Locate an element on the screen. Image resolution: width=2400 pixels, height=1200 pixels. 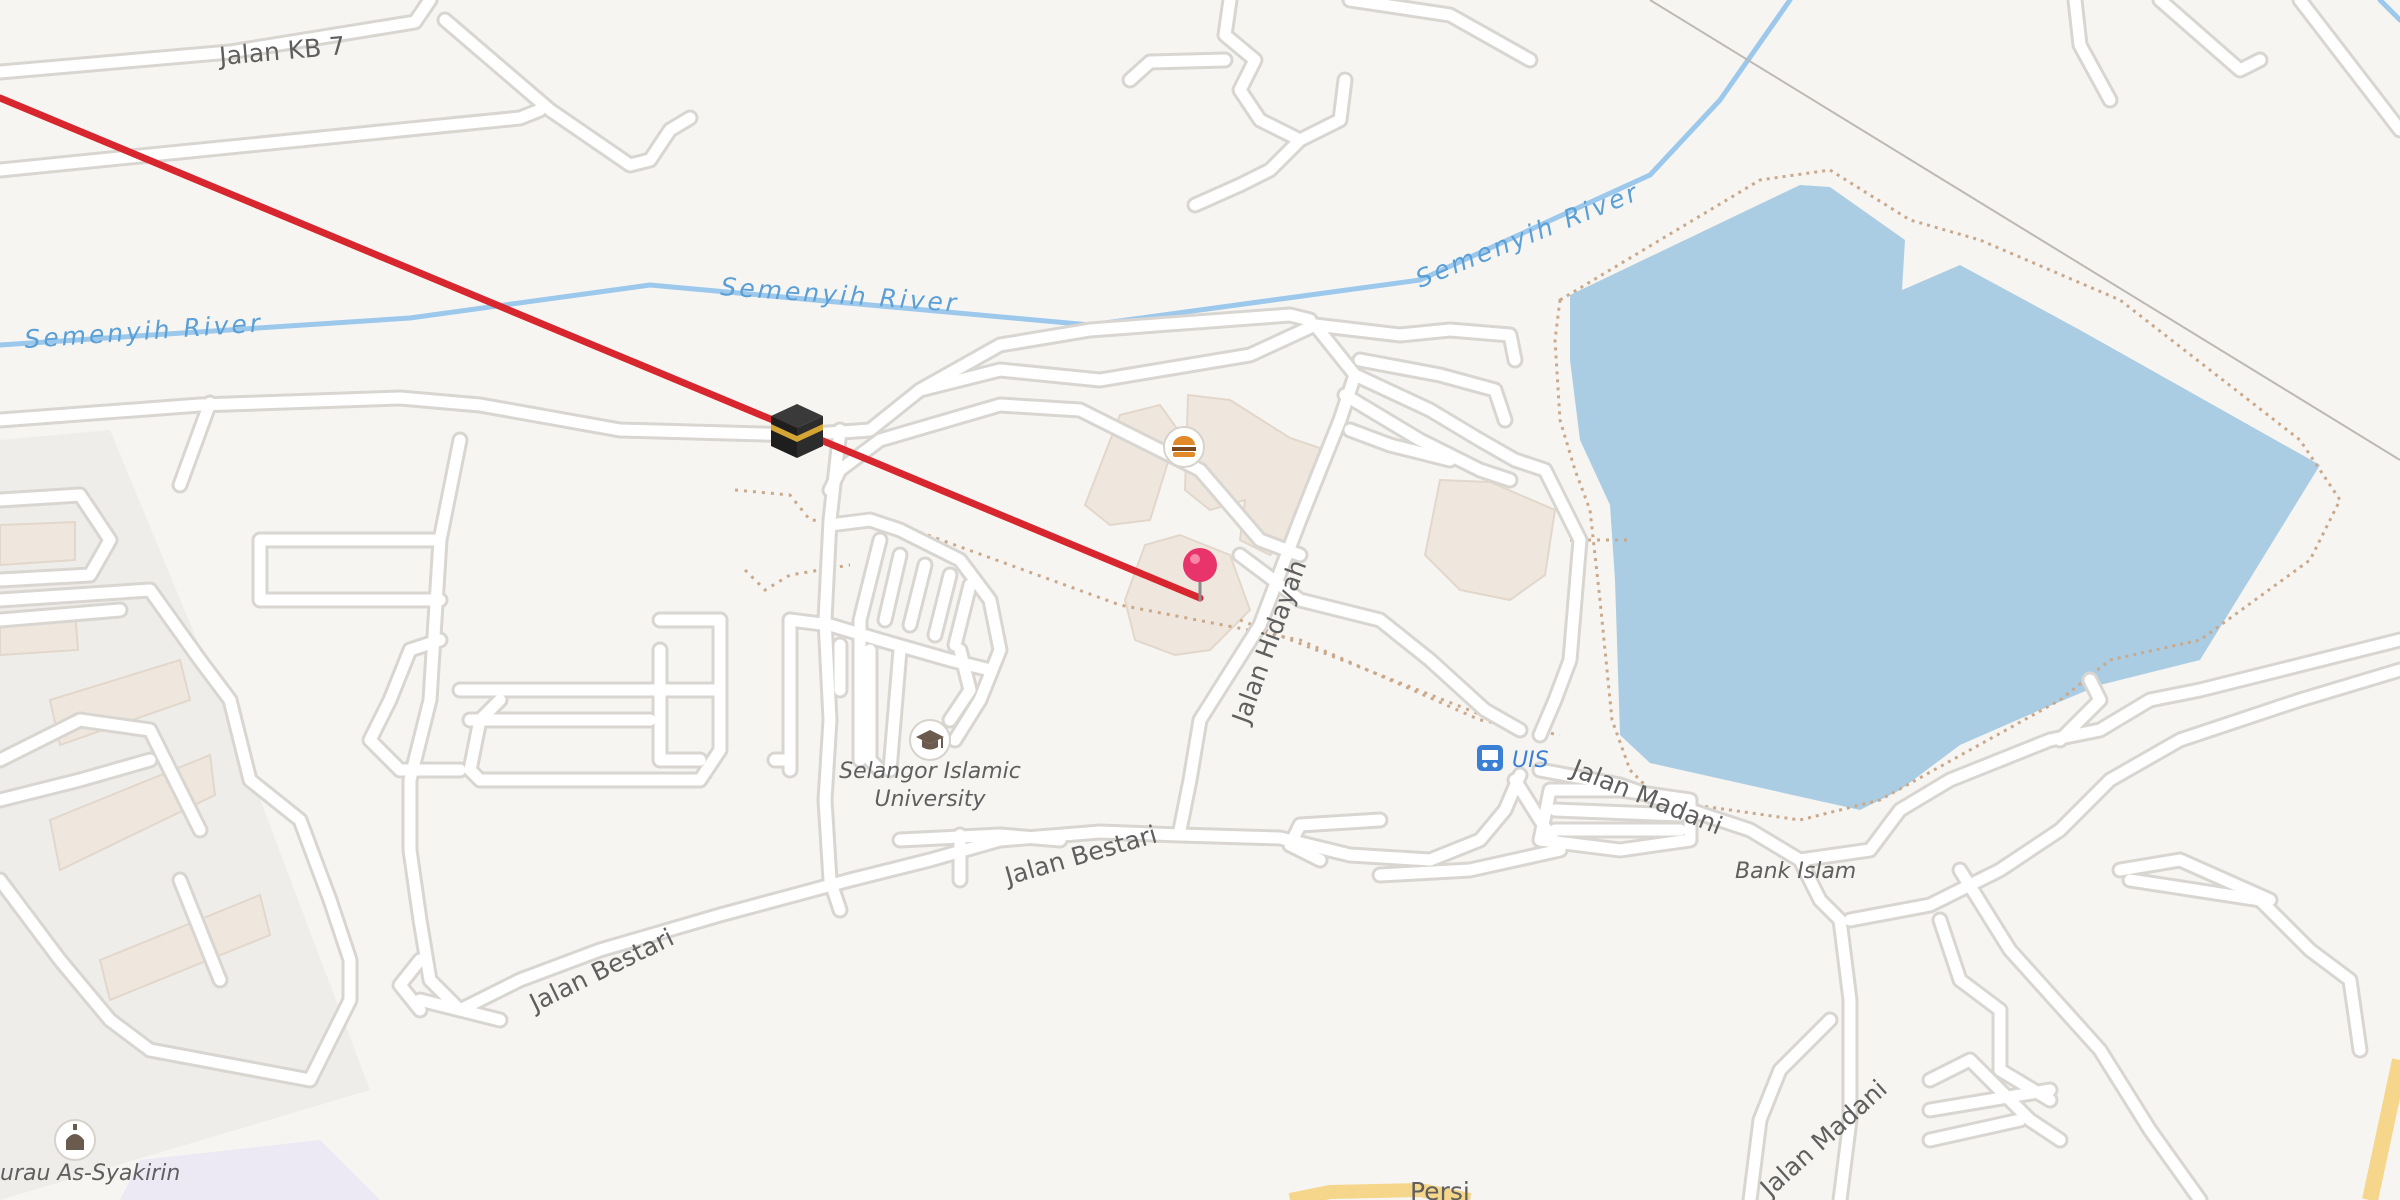
road-segment is located at coordinates (980, 837).